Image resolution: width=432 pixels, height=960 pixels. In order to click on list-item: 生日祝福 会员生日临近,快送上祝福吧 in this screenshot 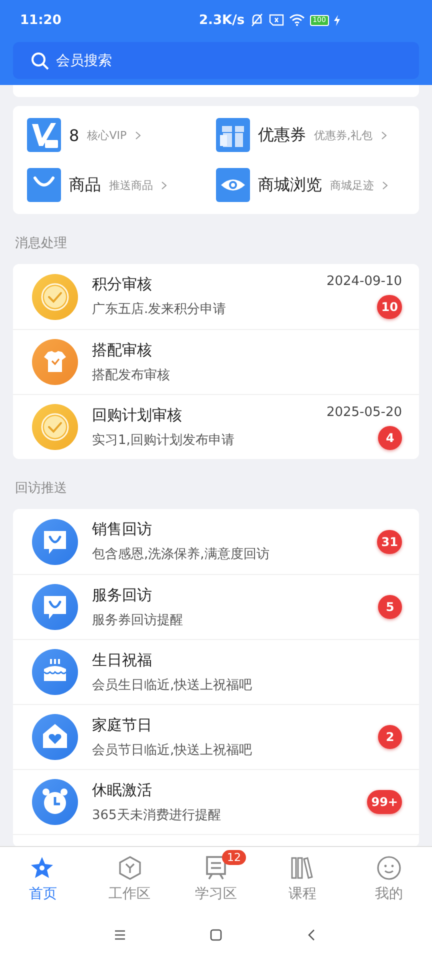, I will do `click(216, 671)`.